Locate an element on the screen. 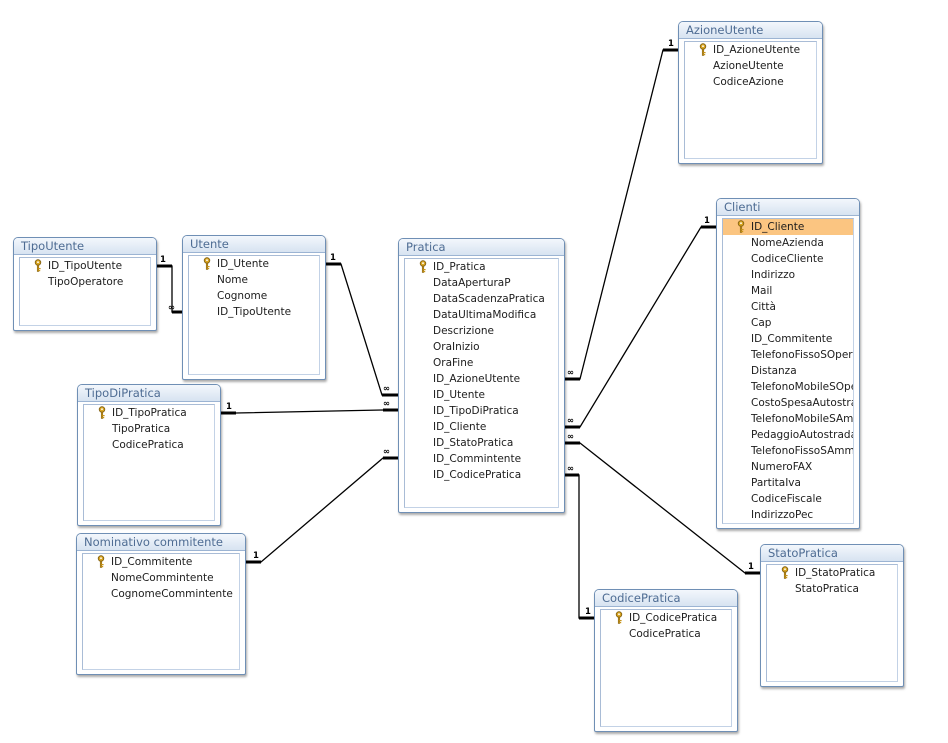  field-row: TelefonoMobileSOpe is located at coordinates (788, 387).